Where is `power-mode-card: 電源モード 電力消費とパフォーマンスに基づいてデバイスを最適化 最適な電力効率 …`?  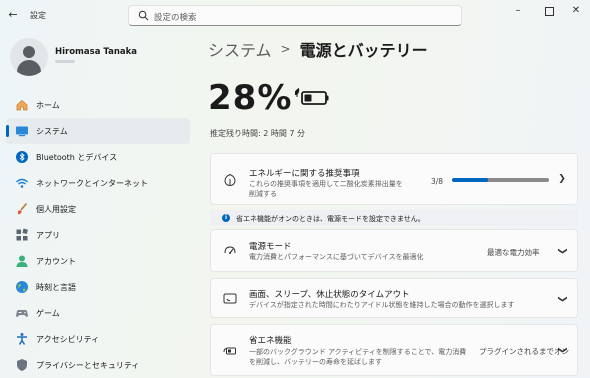
power-mode-card: 電源モード 電力消費とパフォーマンスに基づいてデバイスを最適化 最適な電力効率 … is located at coordinates (394, 250).